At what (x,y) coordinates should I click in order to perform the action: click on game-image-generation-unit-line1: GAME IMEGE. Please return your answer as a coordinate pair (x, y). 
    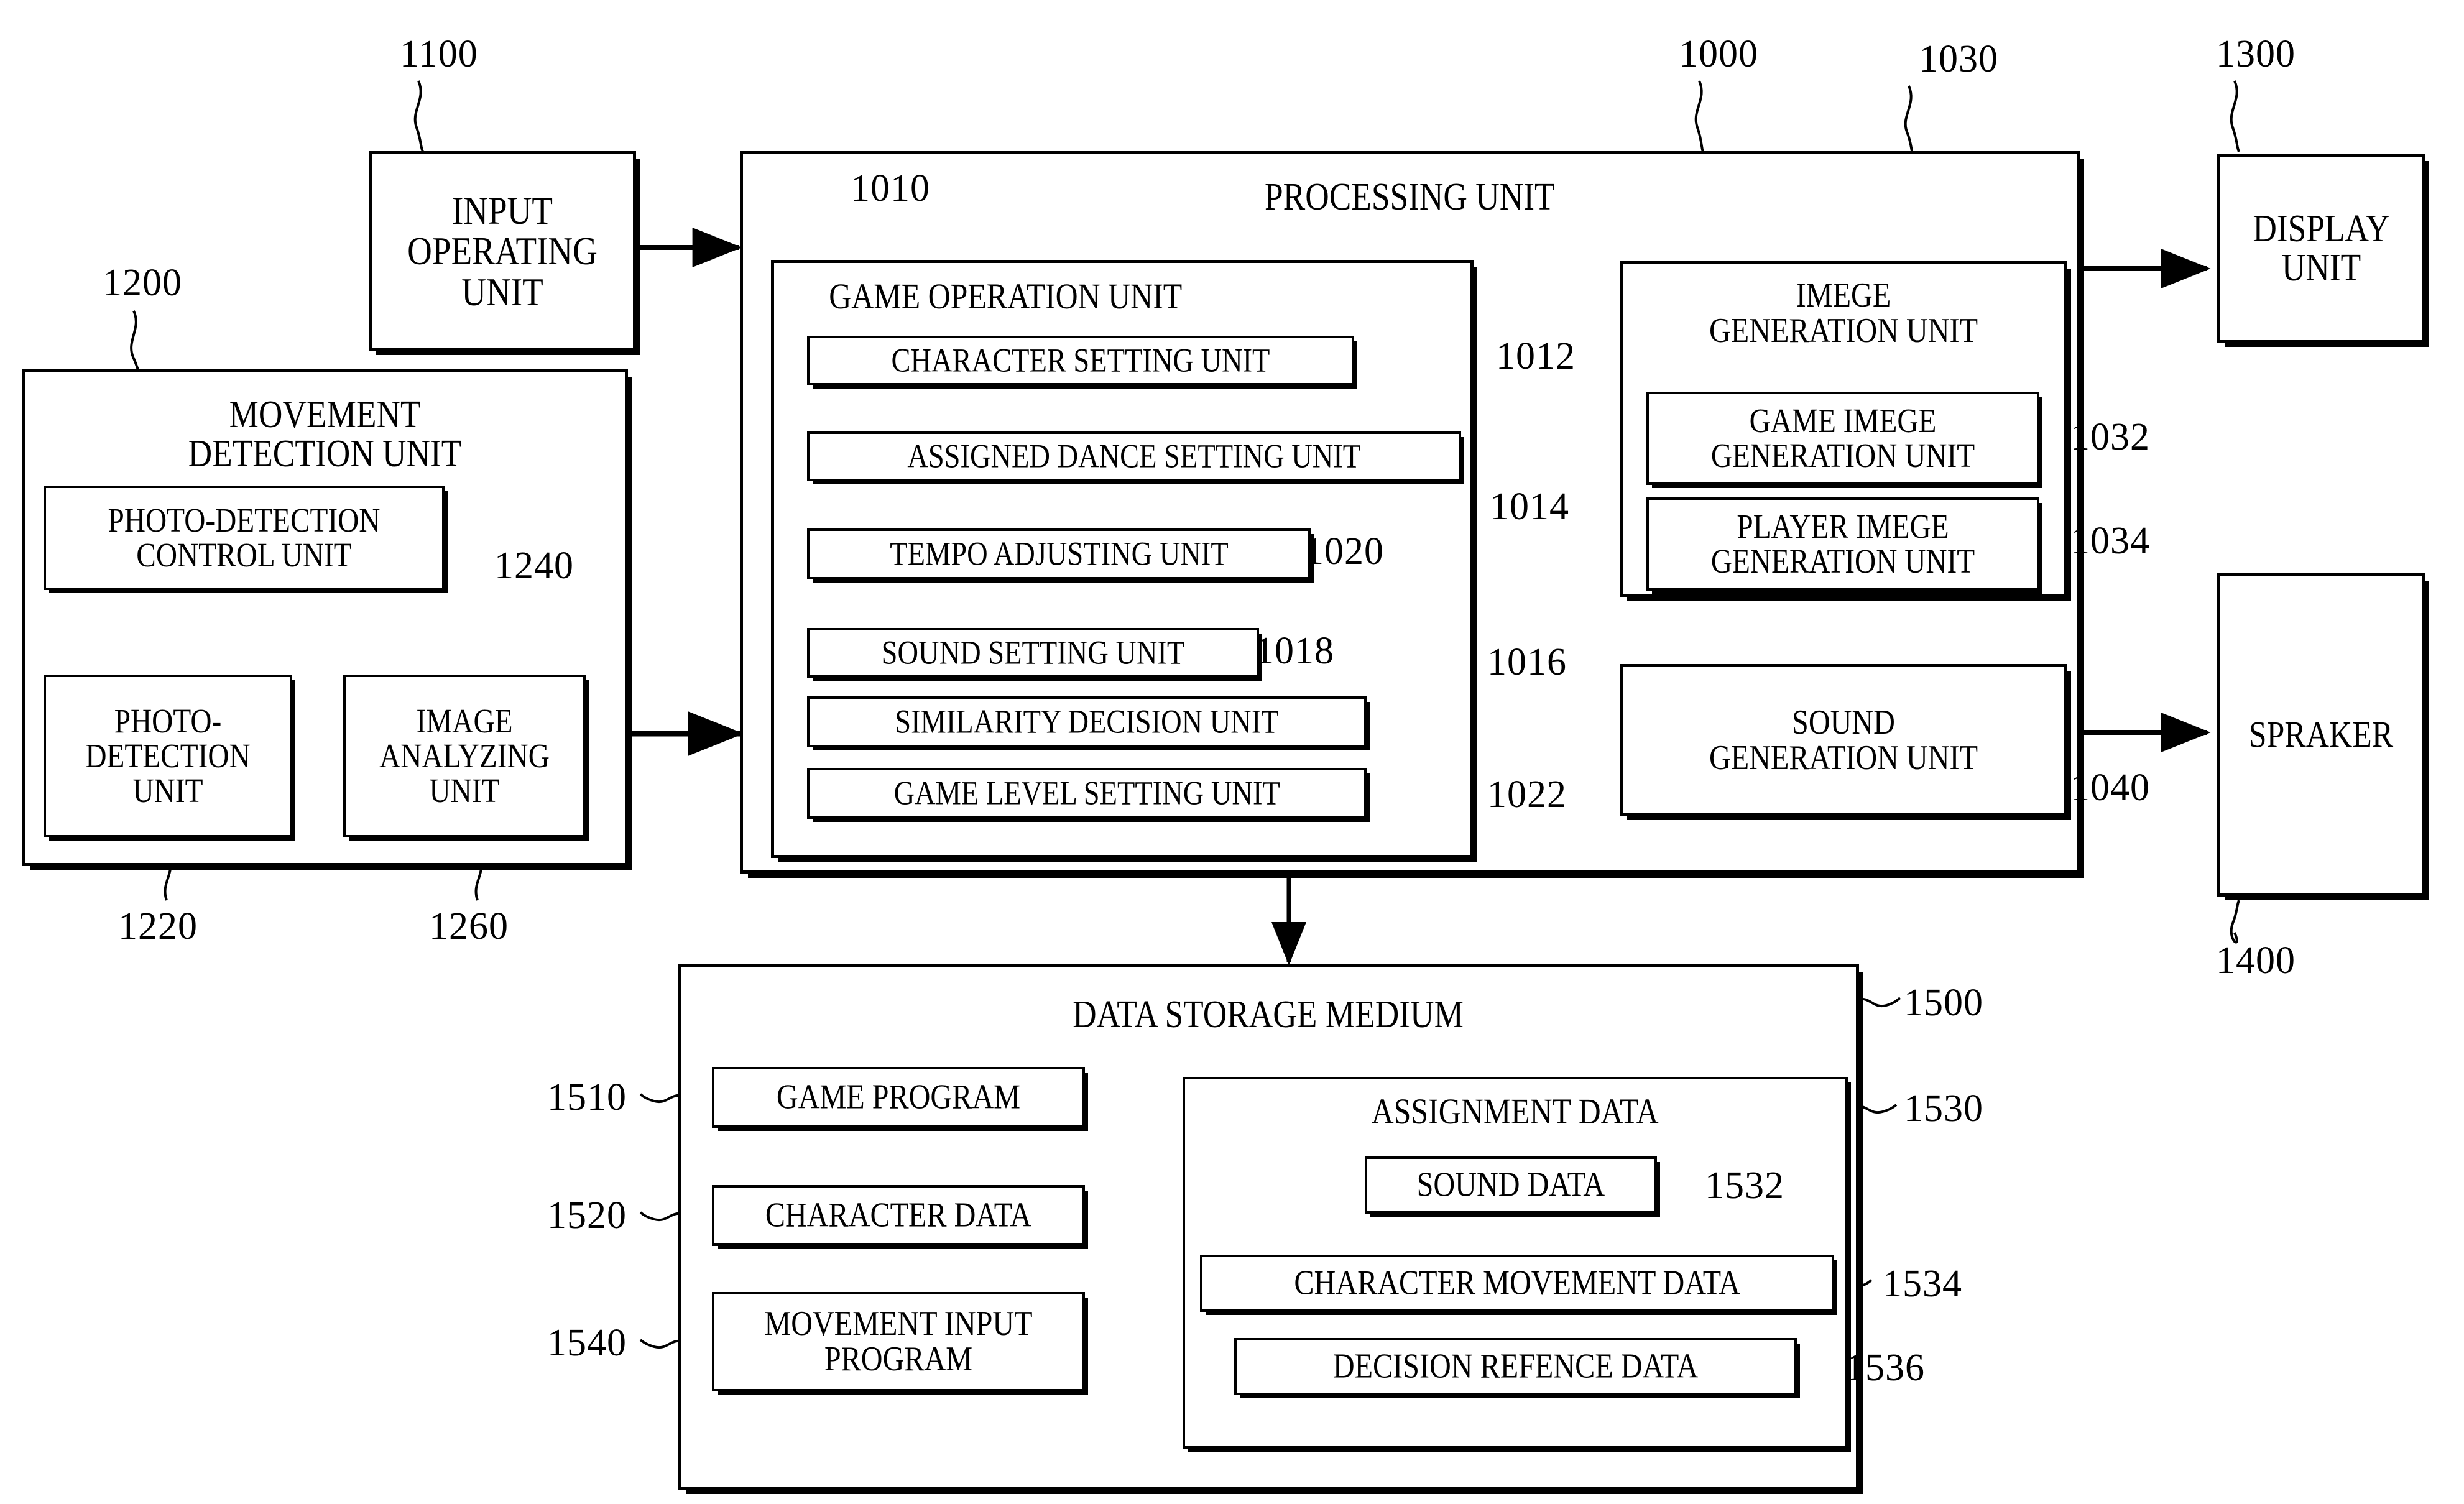
    Looking at the image, I should click on (1843, 420).